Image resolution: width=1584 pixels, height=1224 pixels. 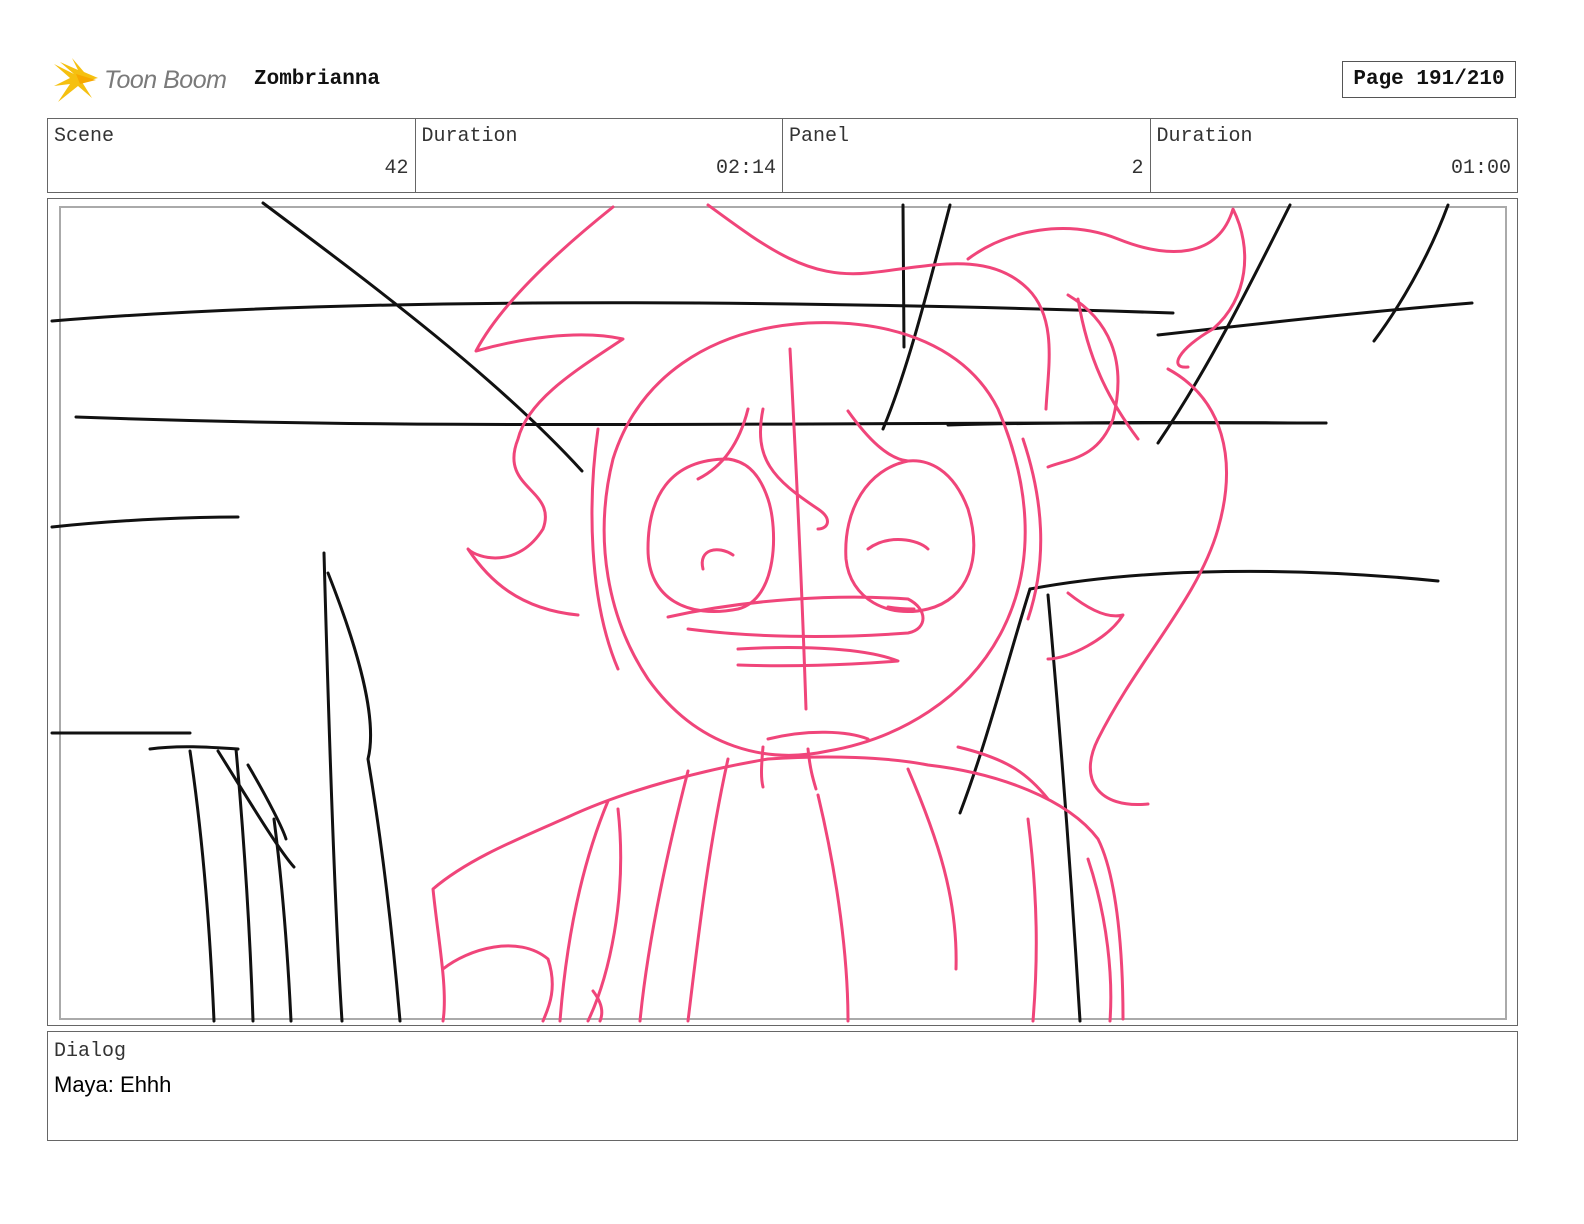 I want to click on toon-boom-logo: Toon Boom, so click(x=144, y=81).